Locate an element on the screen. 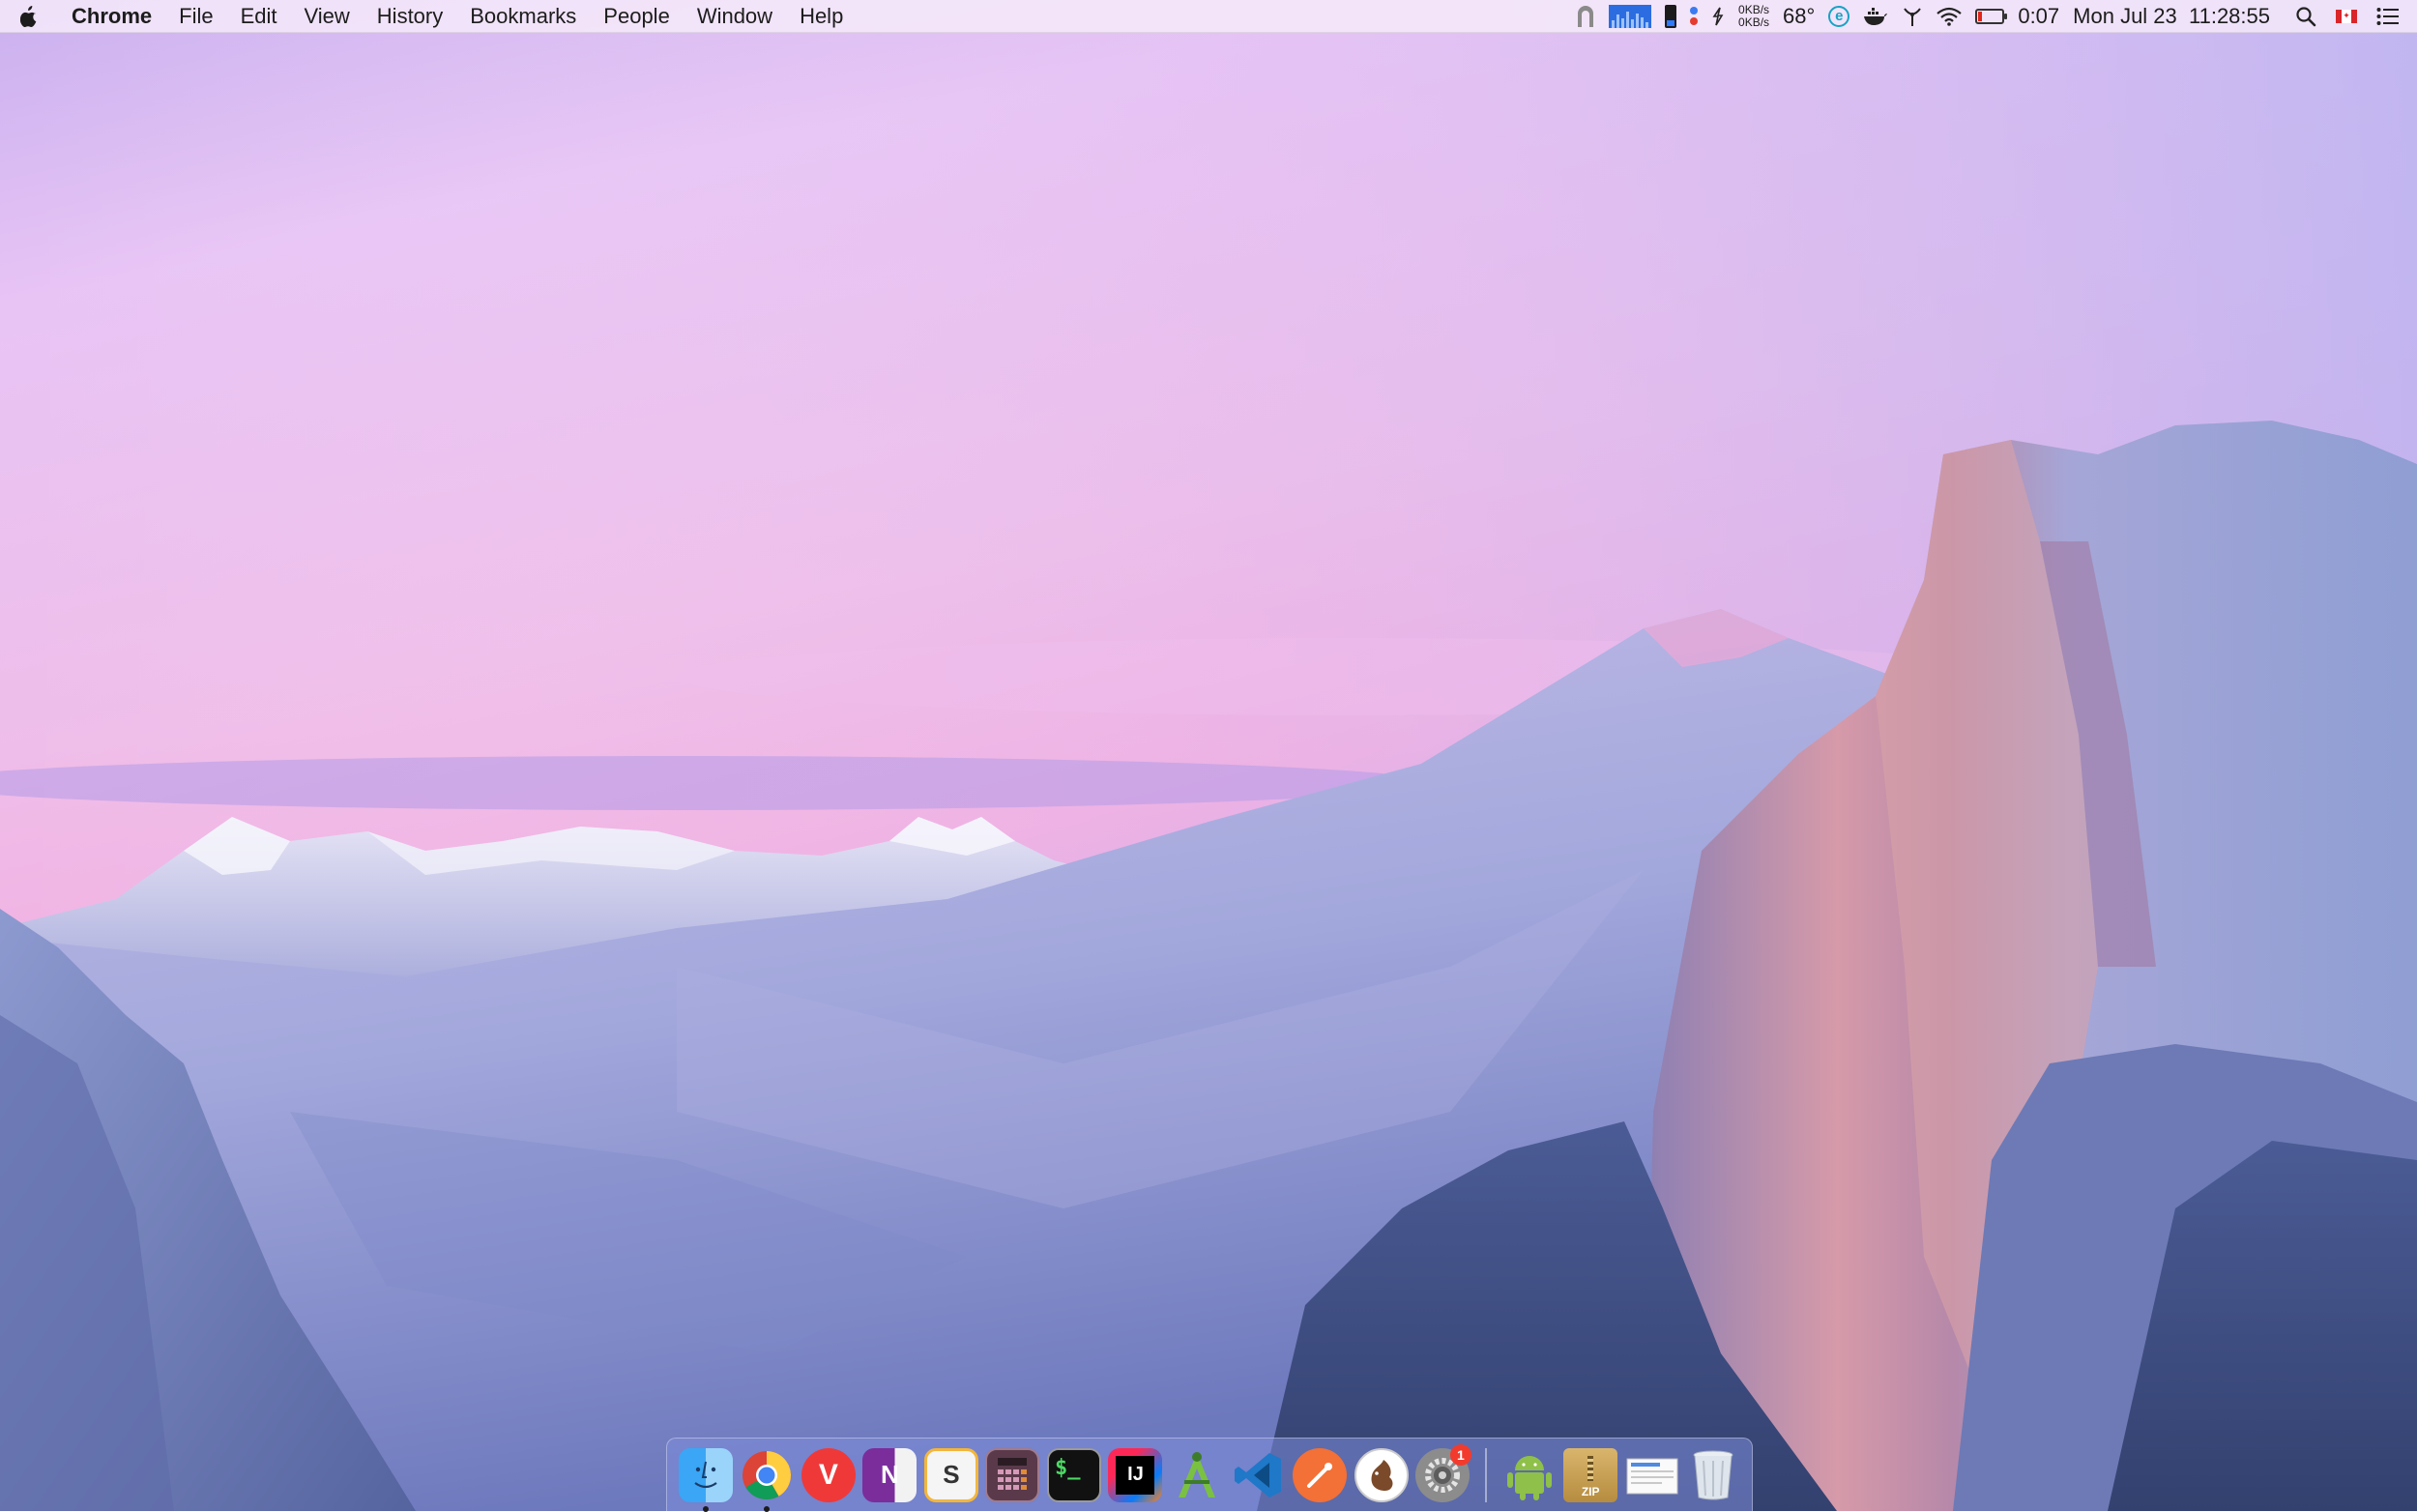  estat-letter: e is located at coordinates (1839, 16).